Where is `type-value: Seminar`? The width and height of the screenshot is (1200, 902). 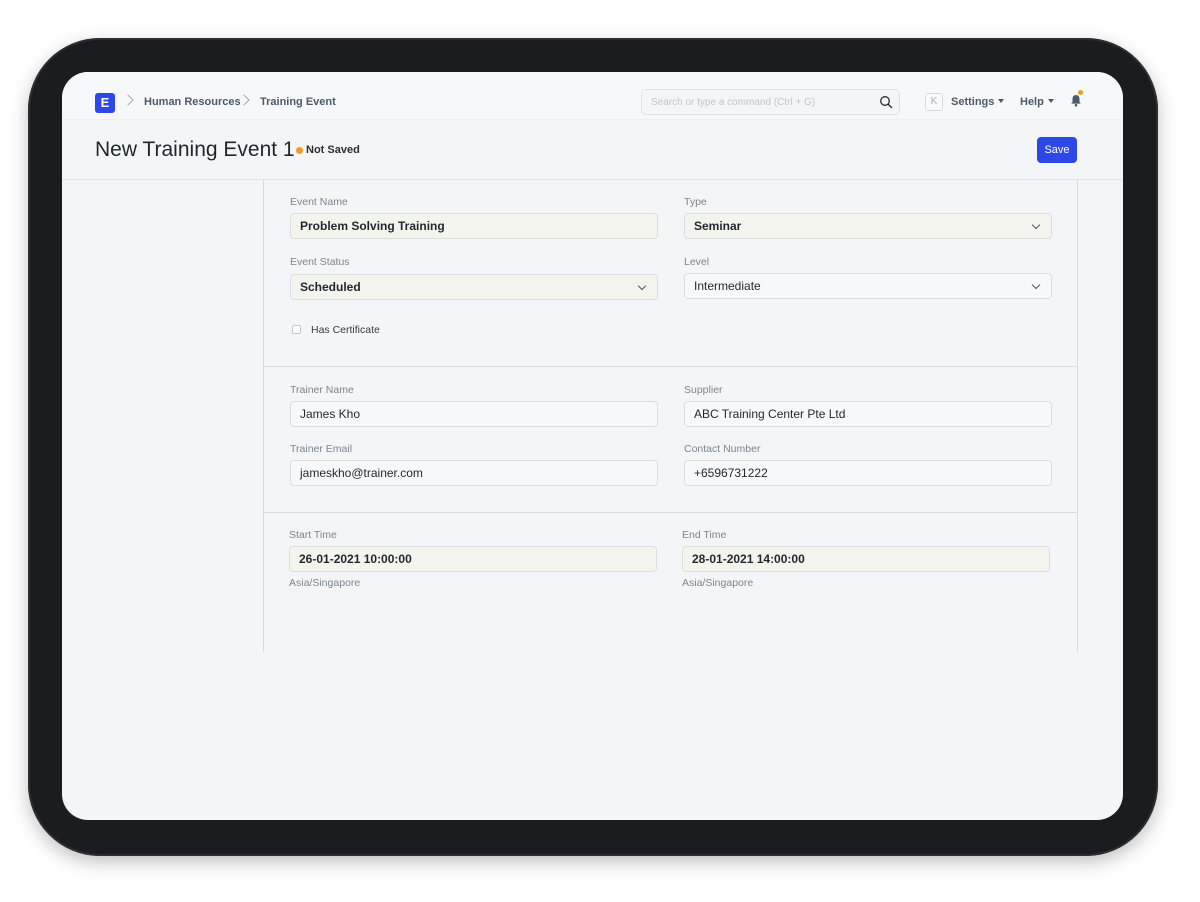 type-value: Seminar is located at coordinates (718, 226).